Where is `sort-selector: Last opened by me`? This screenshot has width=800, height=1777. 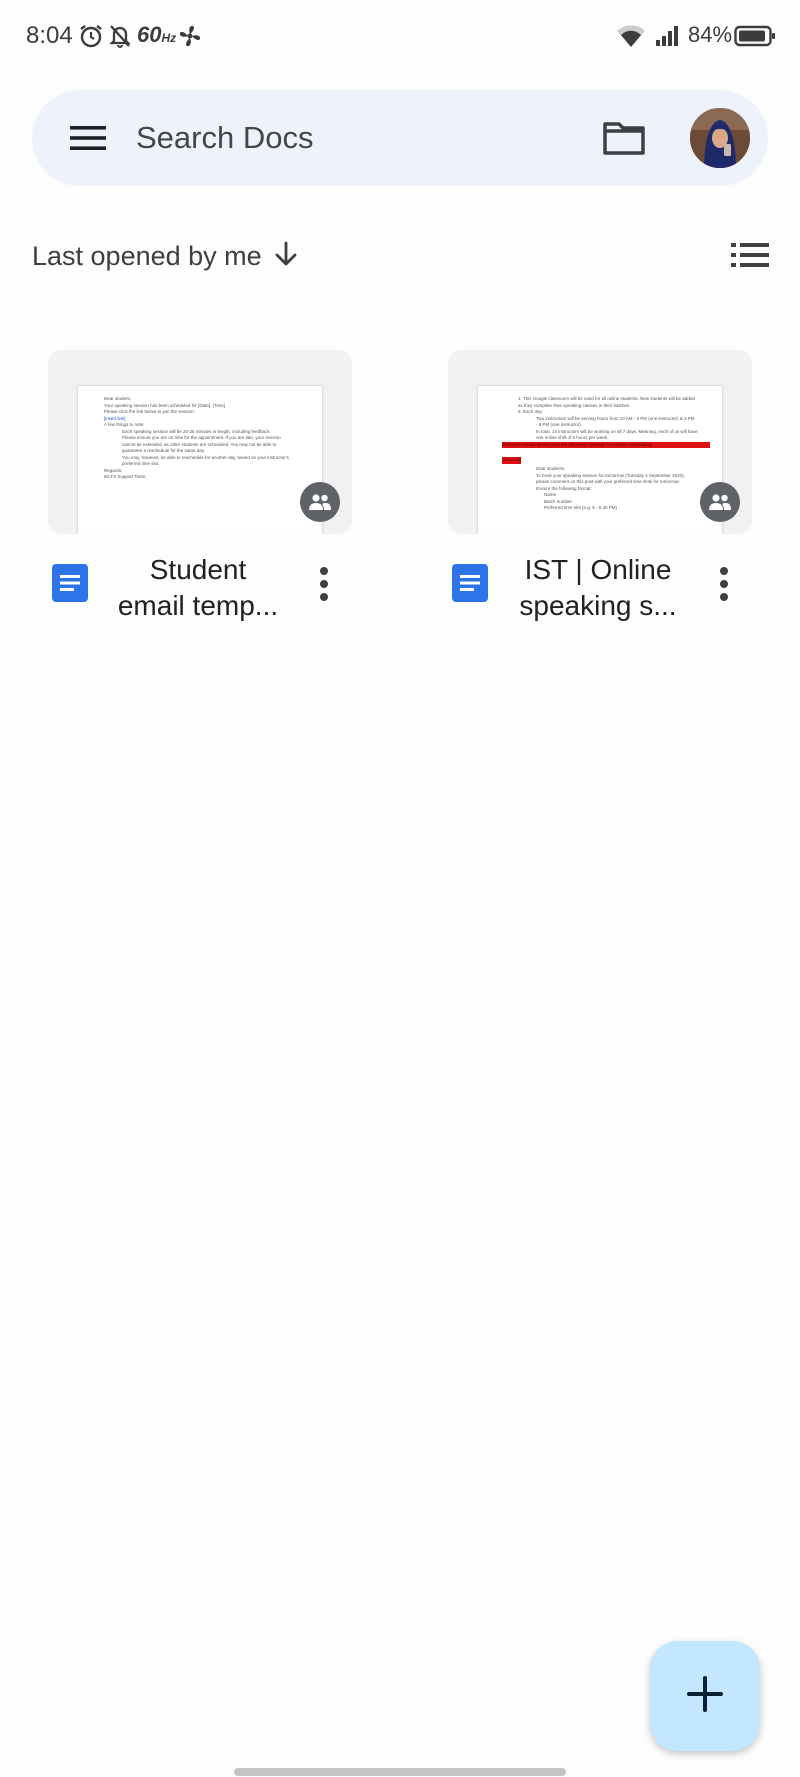 sort-selector: Last opened by me is located at coordinates (165, 256).